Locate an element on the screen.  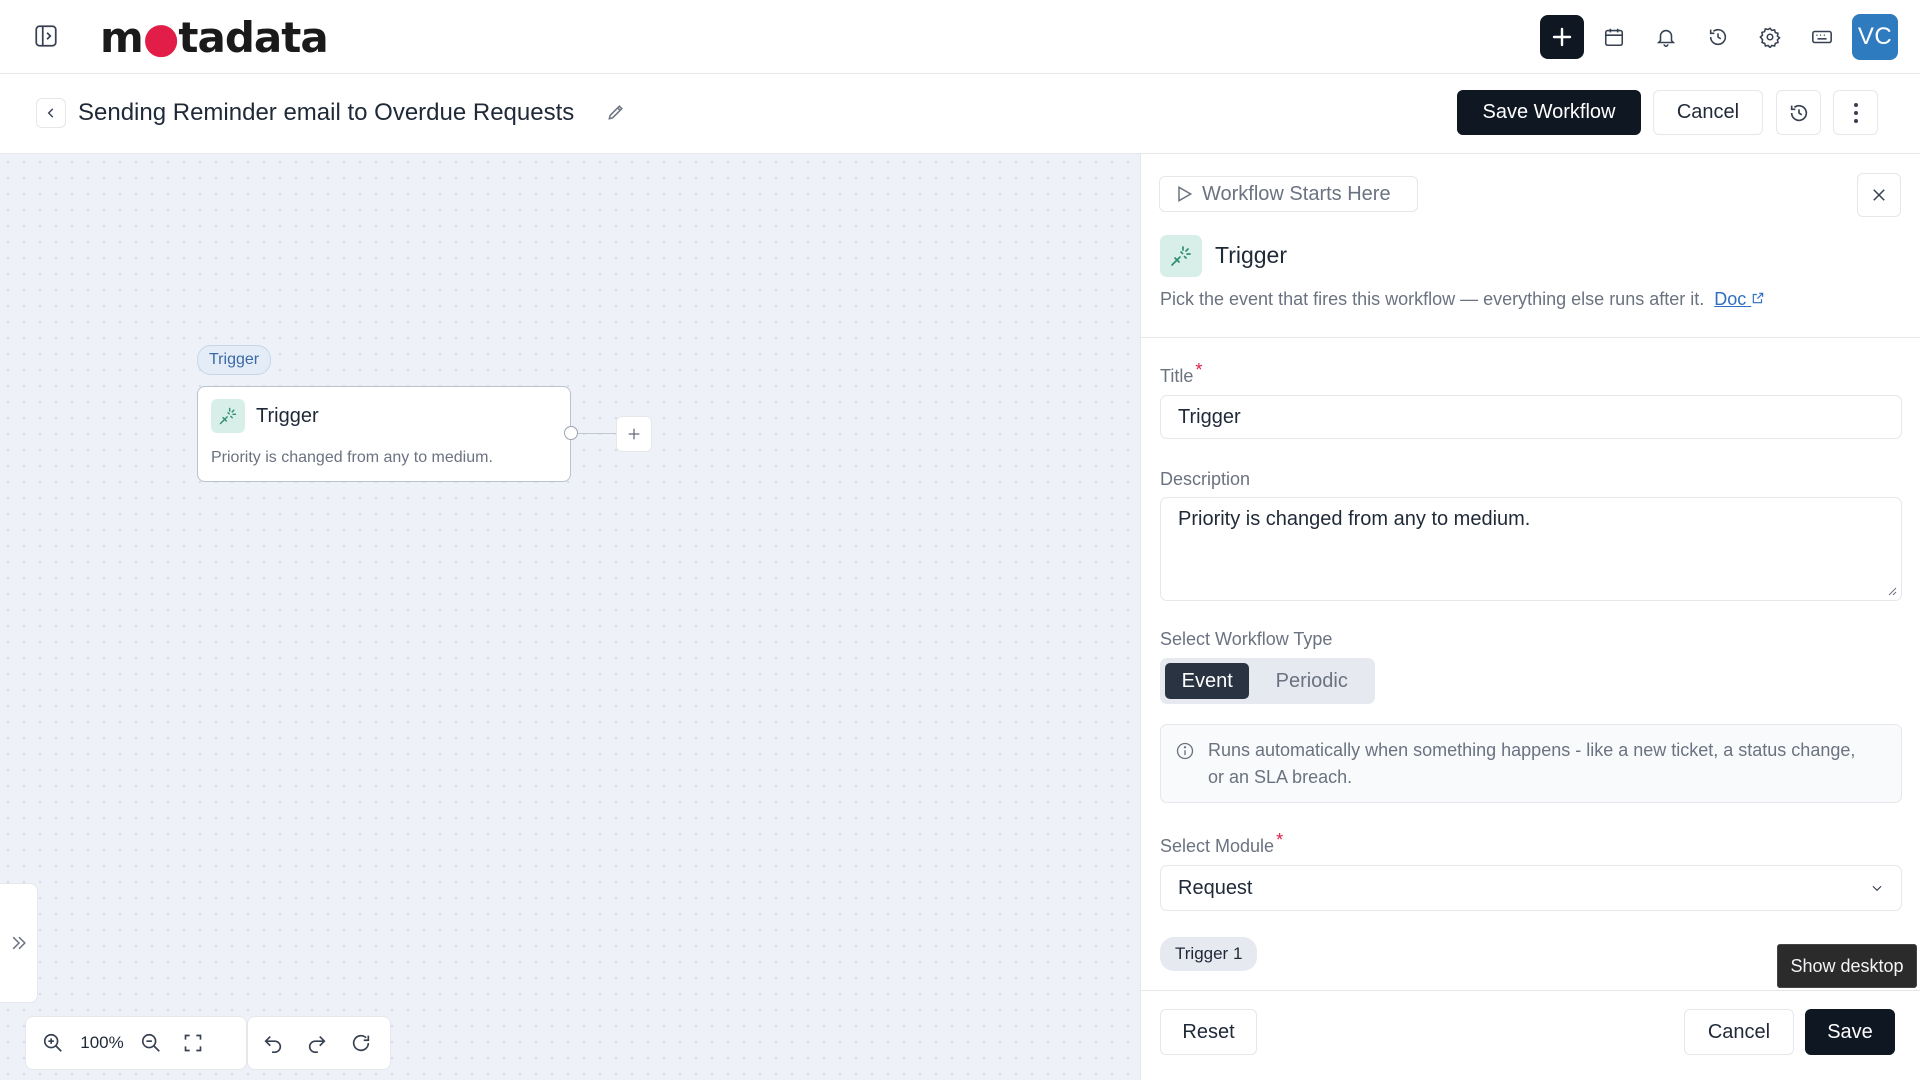
gear-icon is located at coordinates (1770, 37).